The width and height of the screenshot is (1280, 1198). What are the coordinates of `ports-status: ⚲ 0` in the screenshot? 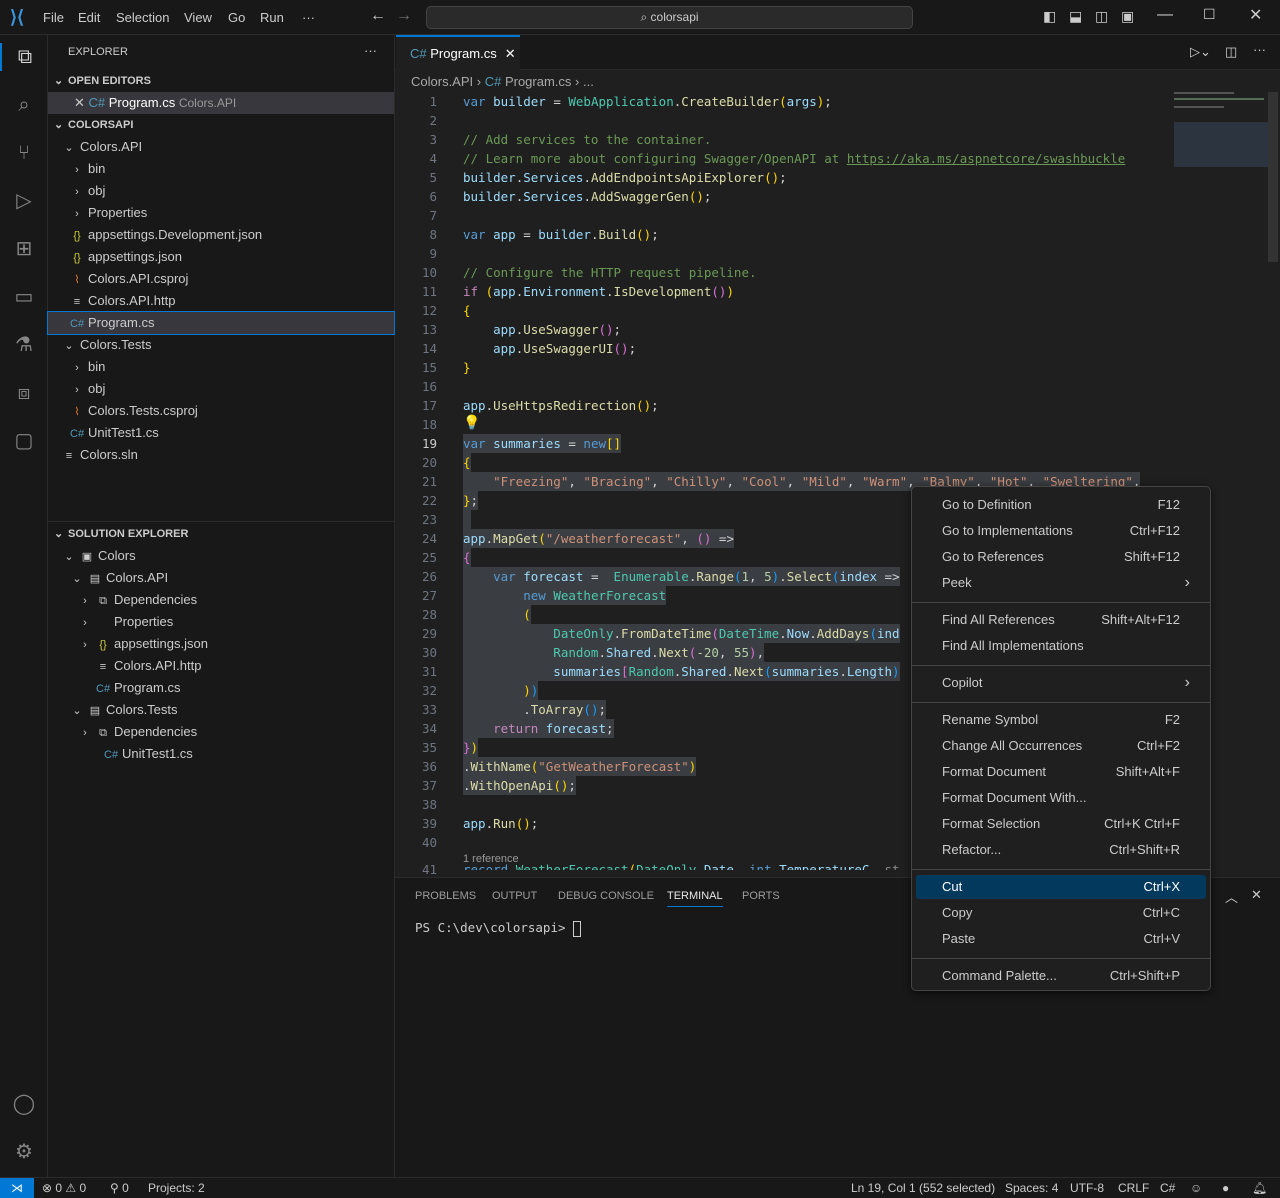 It's located at (119, 1188).